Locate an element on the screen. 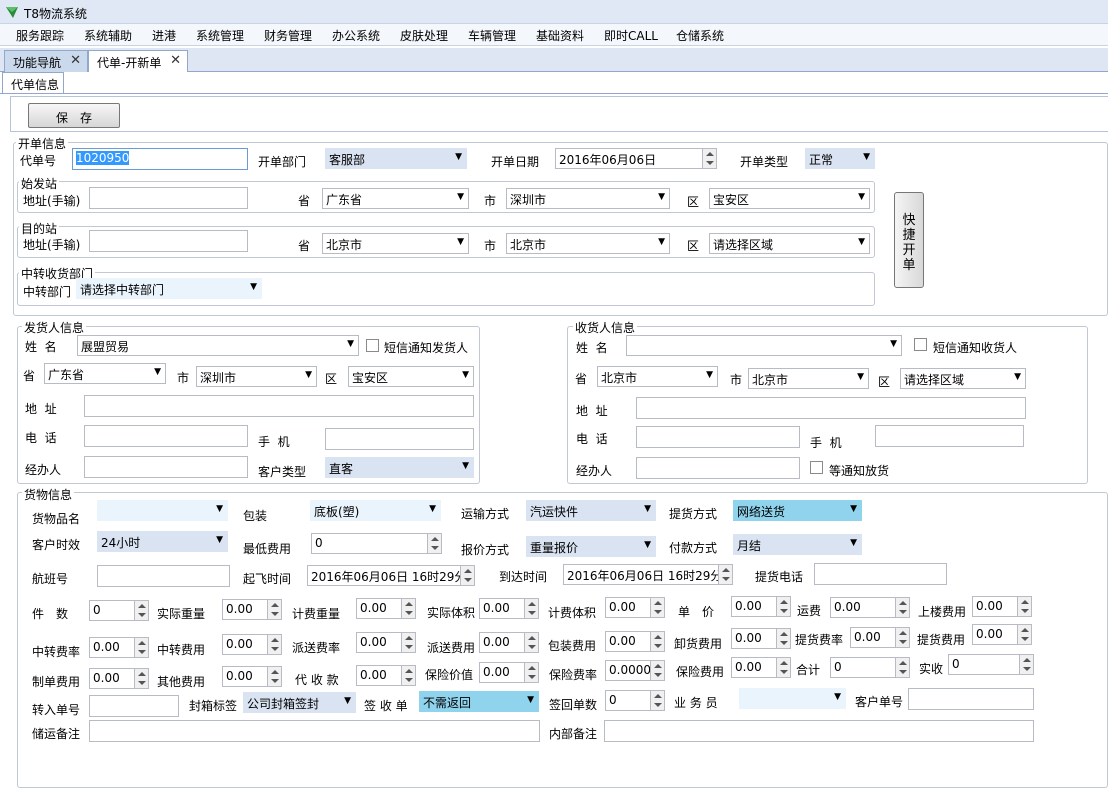 The height and width of the screenshot is (800, 1108). pick-select: 网络送货 ▼ is located at coordinates (797, 510).